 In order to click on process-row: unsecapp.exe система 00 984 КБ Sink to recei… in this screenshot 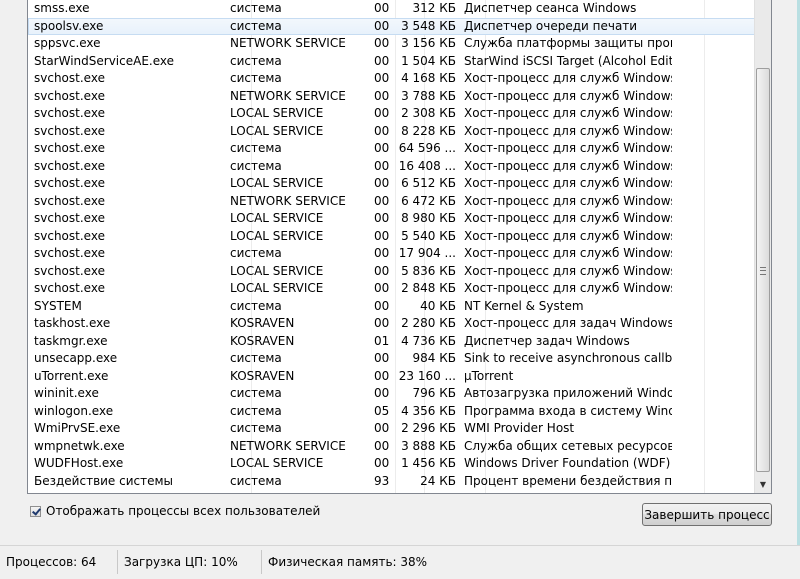, I will do `click(391, 359)`.